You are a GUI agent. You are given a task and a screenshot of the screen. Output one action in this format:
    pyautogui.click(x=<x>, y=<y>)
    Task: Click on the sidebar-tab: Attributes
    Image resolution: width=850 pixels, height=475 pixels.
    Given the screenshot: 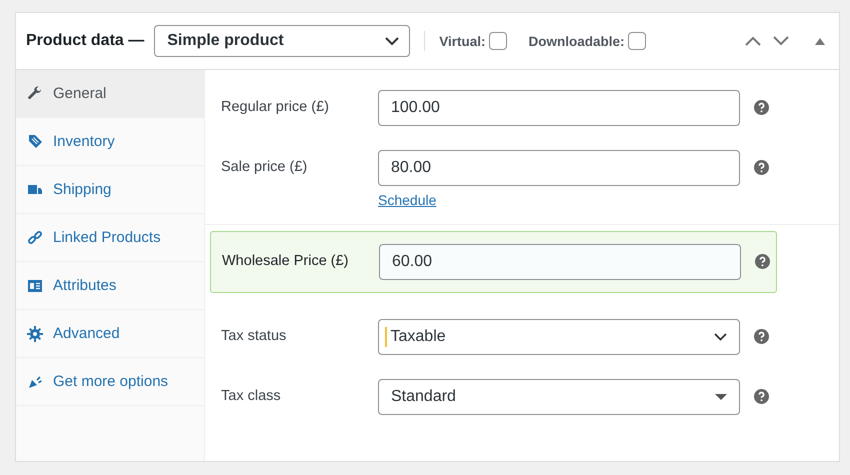 What is the action you would take?
    pyautogui.click(x=110, y=286)
    